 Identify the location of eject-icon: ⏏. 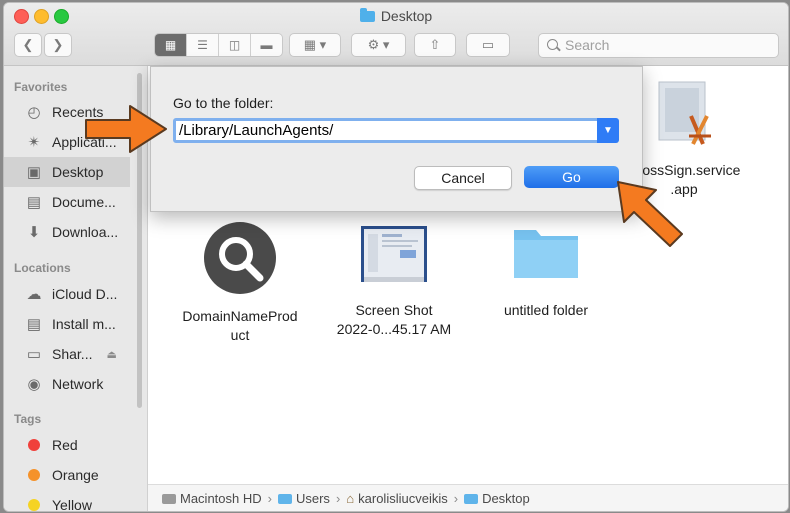
(111, 354).